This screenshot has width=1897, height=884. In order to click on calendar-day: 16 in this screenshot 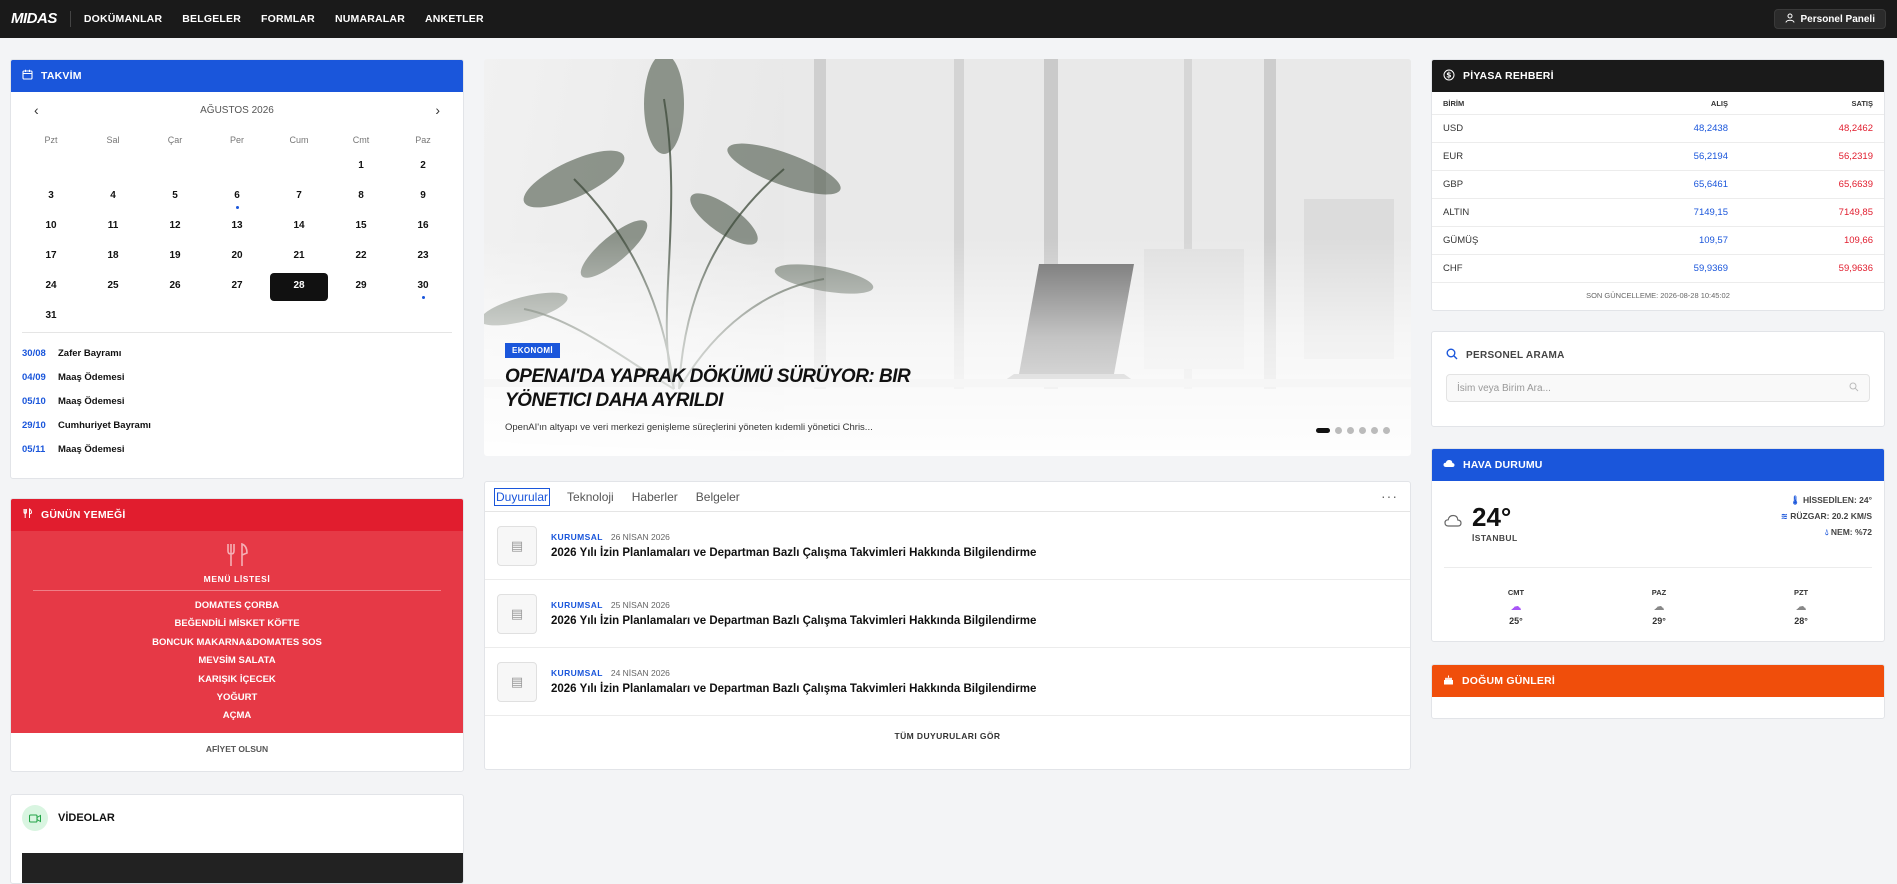, I will do `click(423, 227)`.